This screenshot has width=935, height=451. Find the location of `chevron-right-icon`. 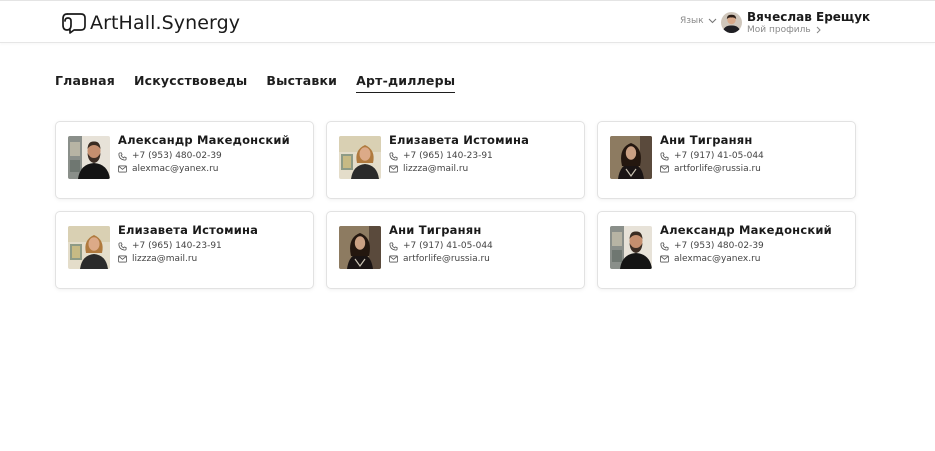

chevron-right-icon is located at coordinates (818, 30).